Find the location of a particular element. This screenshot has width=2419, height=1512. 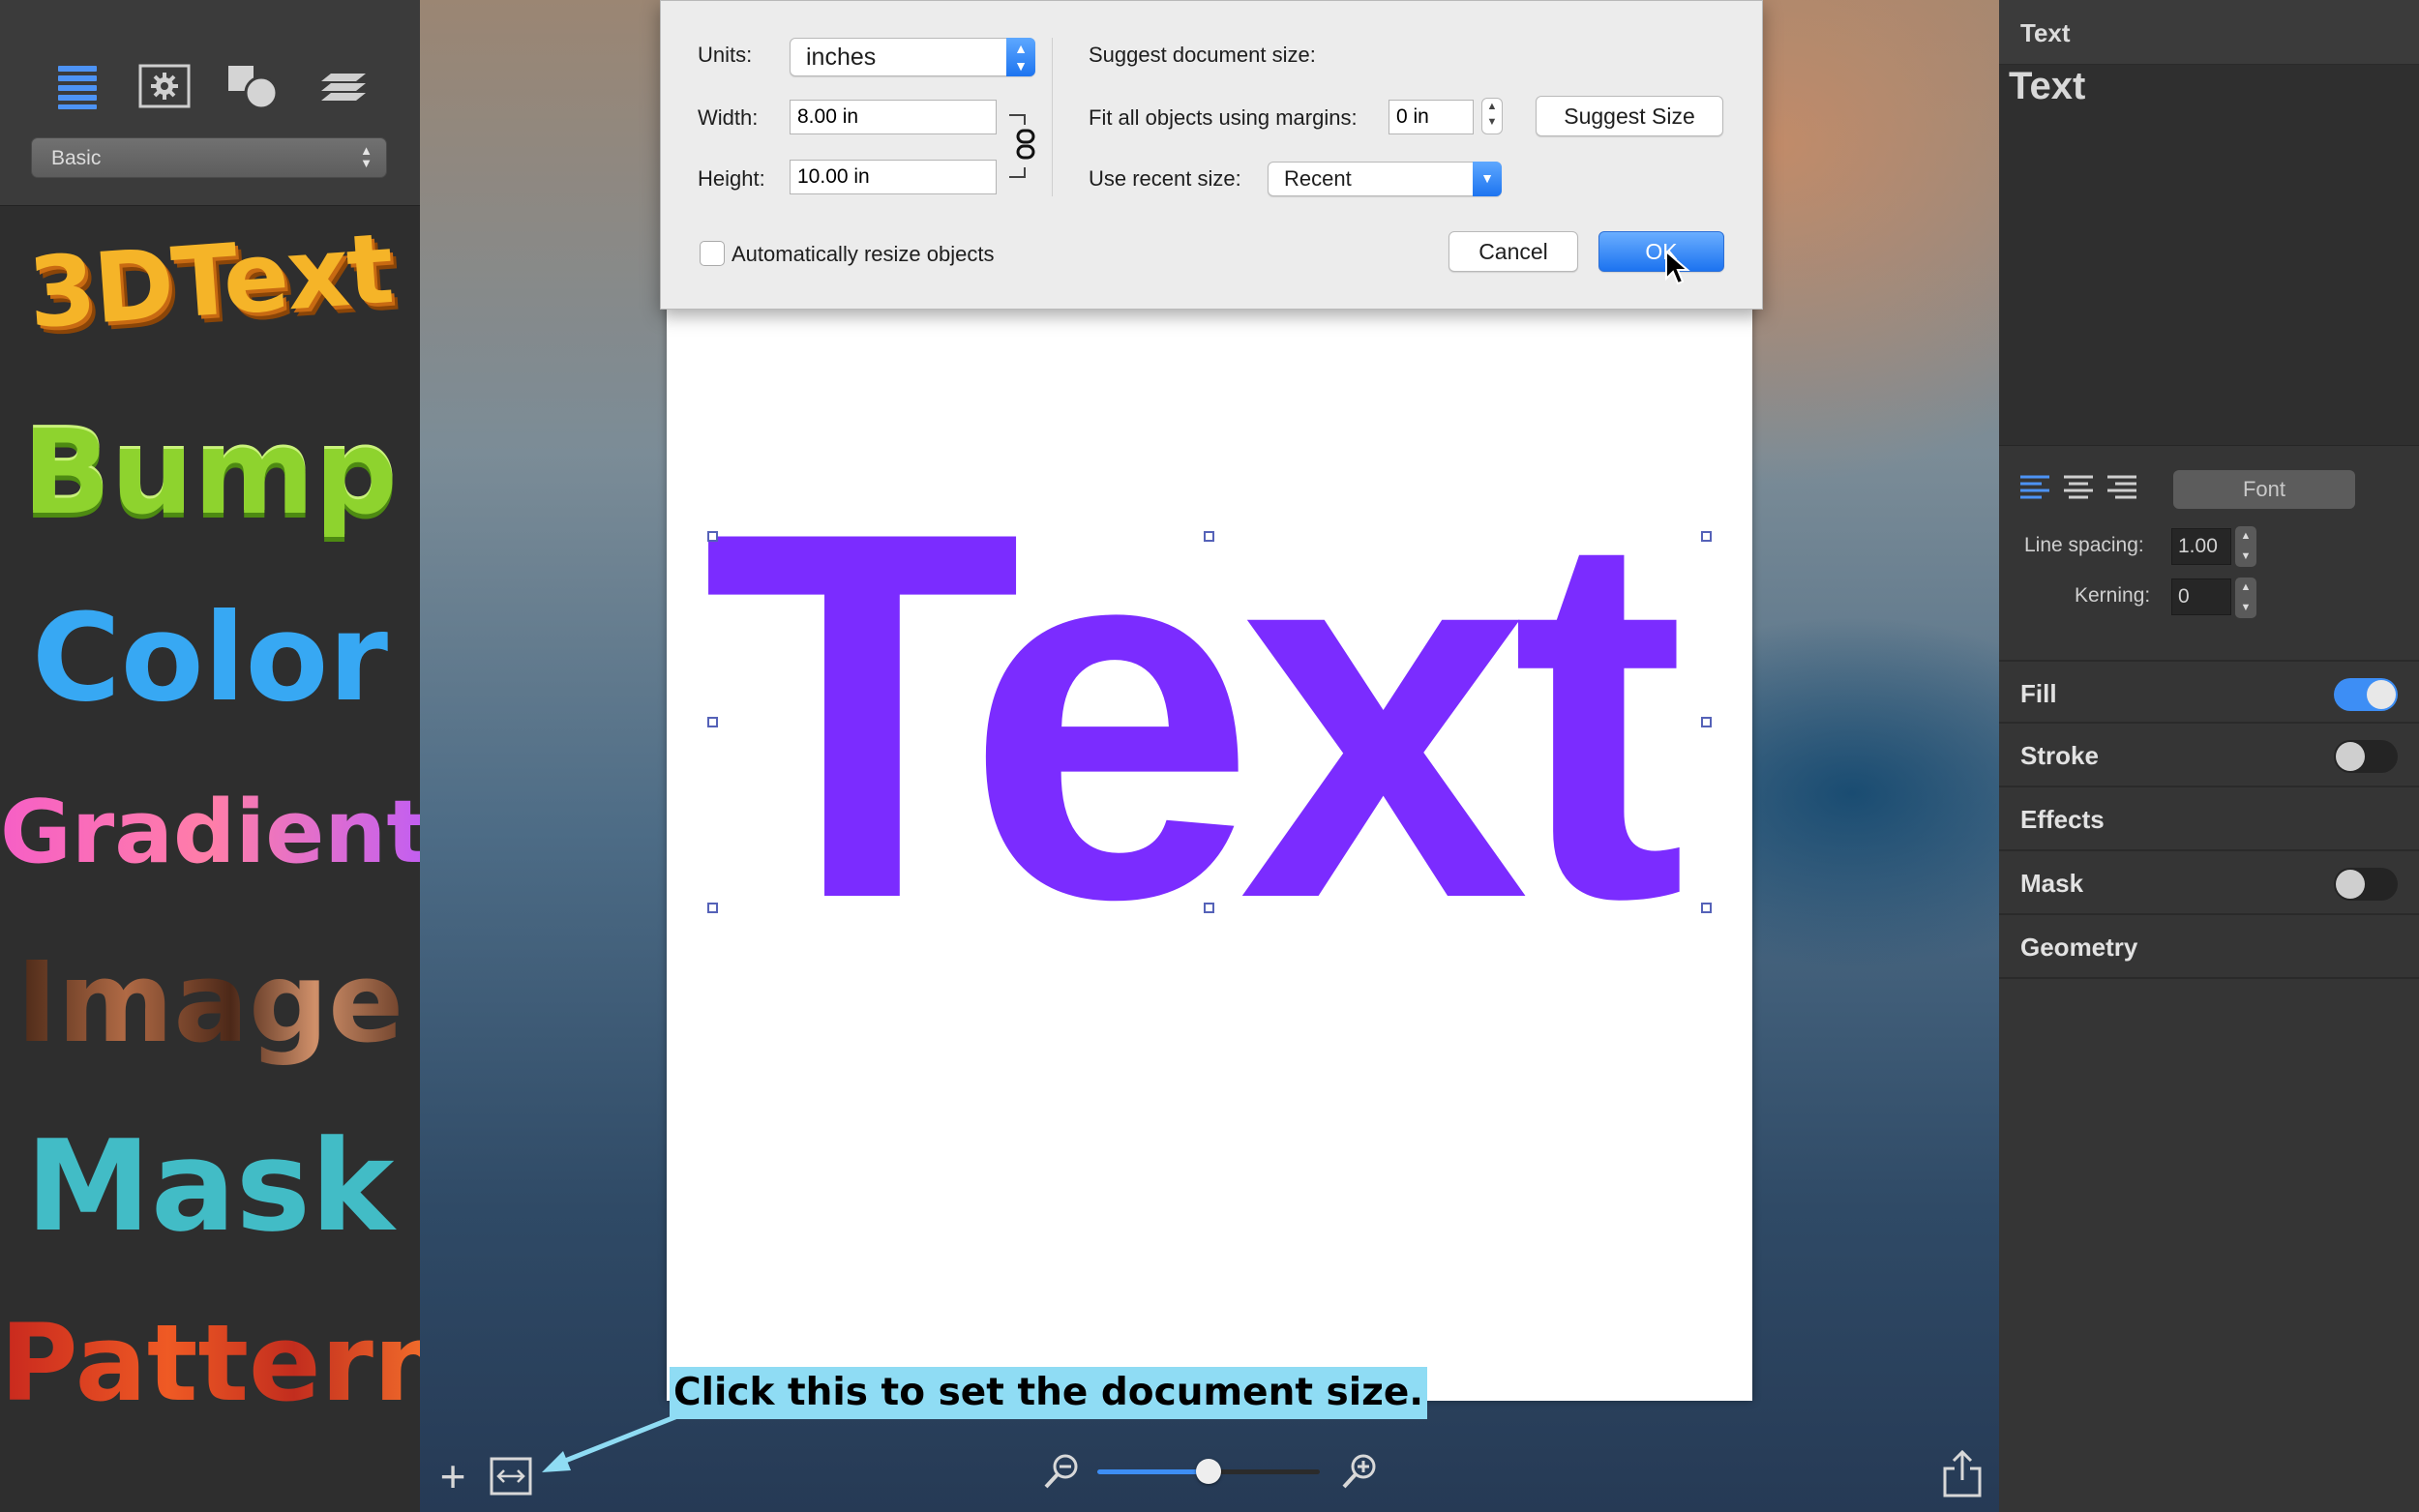

fill-toggle-knob is located at coordinates (2381, 694).